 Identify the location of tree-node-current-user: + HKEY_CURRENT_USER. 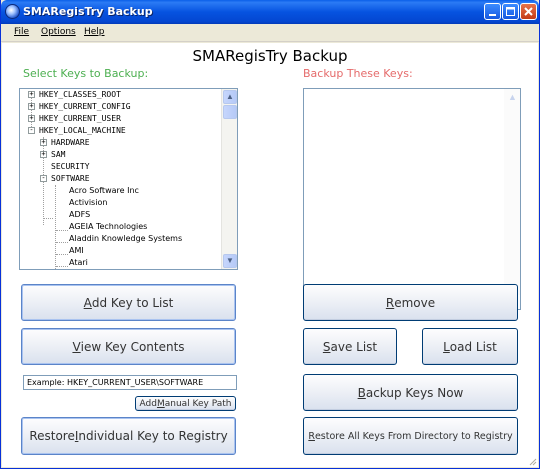
(120, 119).